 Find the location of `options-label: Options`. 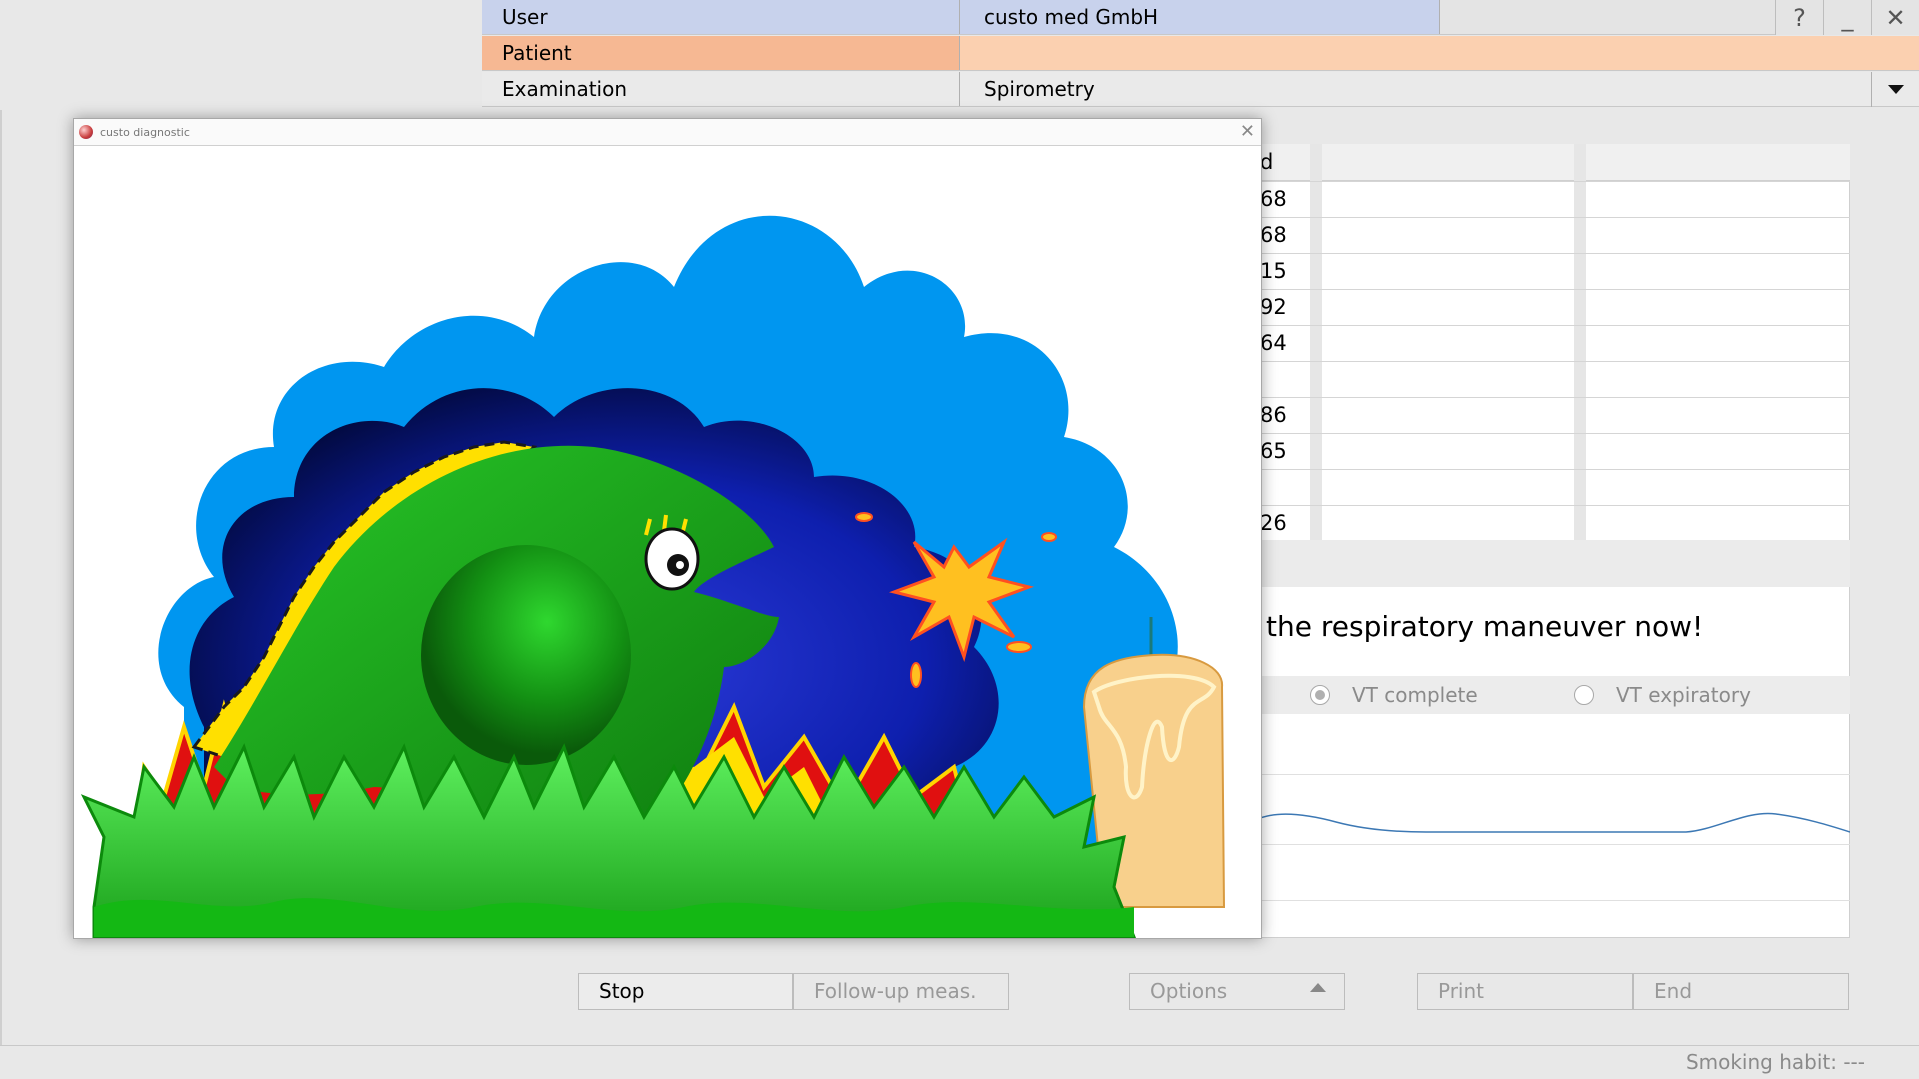

options-label: Options is located at coordinates (1189, 991).